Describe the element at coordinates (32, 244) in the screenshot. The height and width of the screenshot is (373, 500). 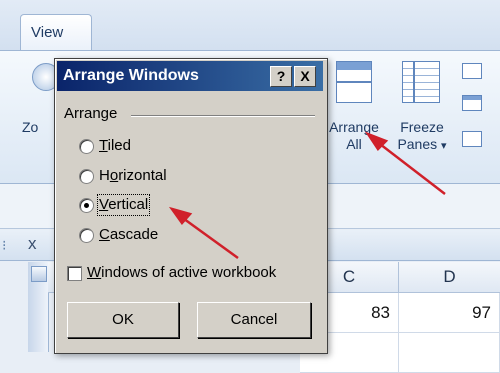
I see `close-window-icon: x` at that location.